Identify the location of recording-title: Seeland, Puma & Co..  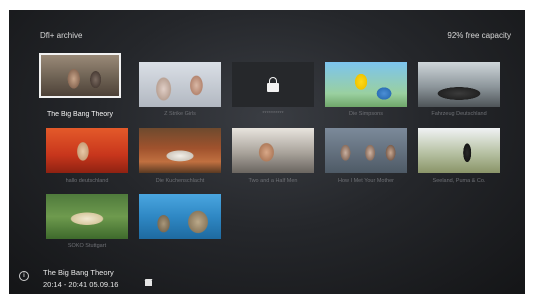
(459, 181).